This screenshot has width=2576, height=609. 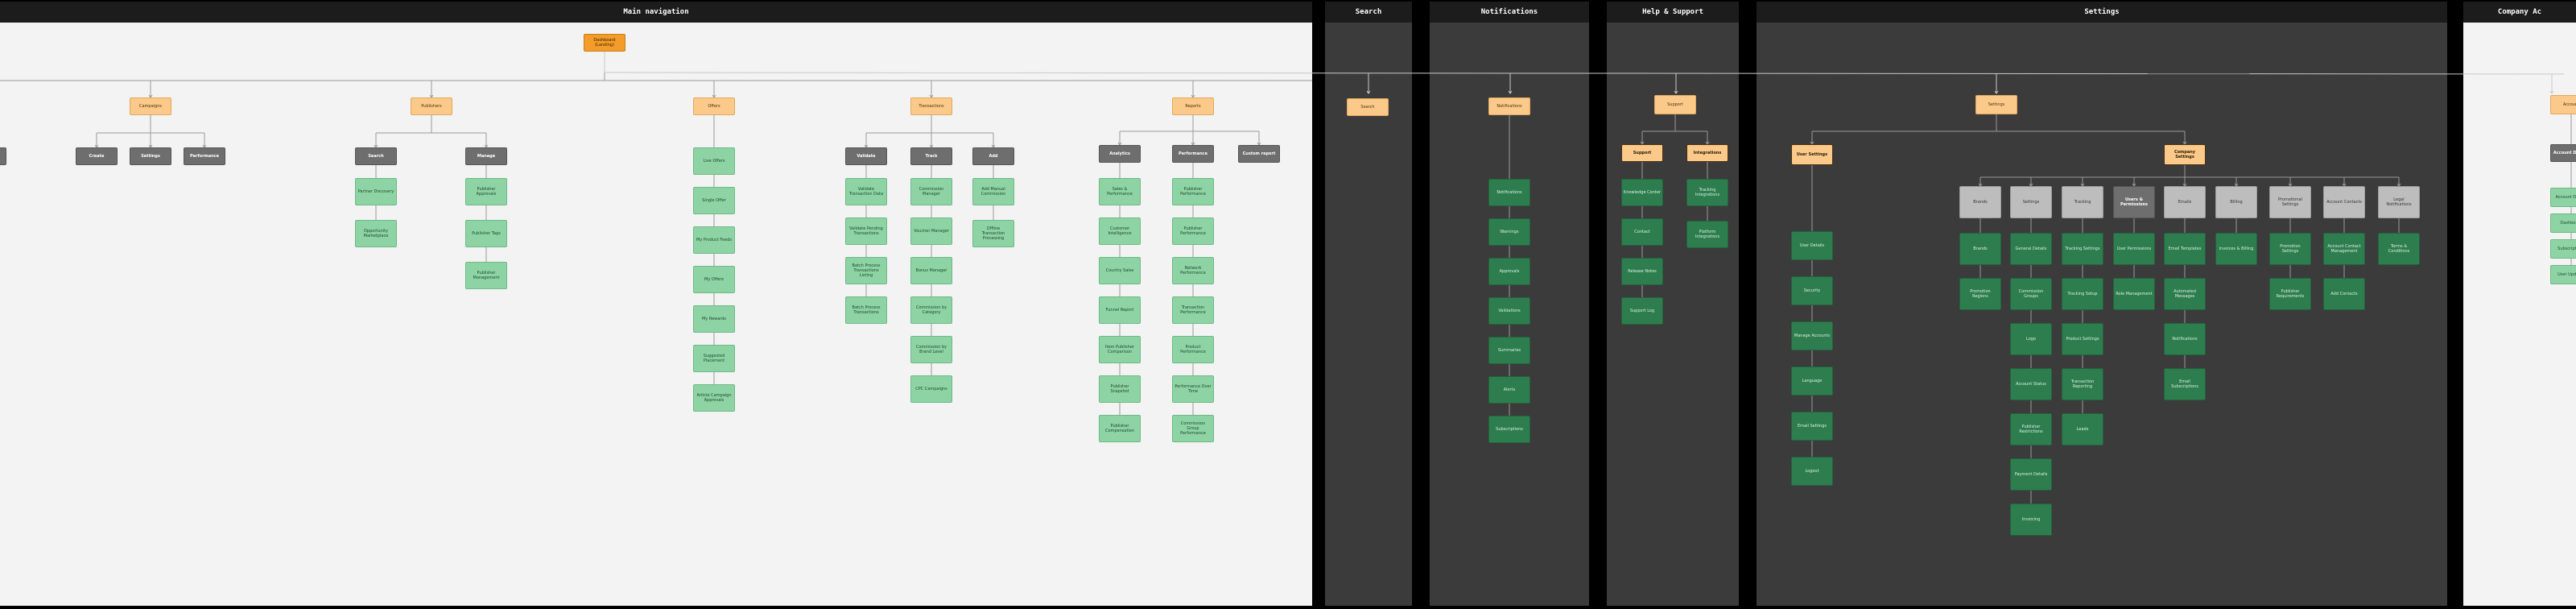 What do you see at coordinates (2185, 202) in the screenshot?
I see `company-group-node: Emails` at bounding box center [2185, 202].